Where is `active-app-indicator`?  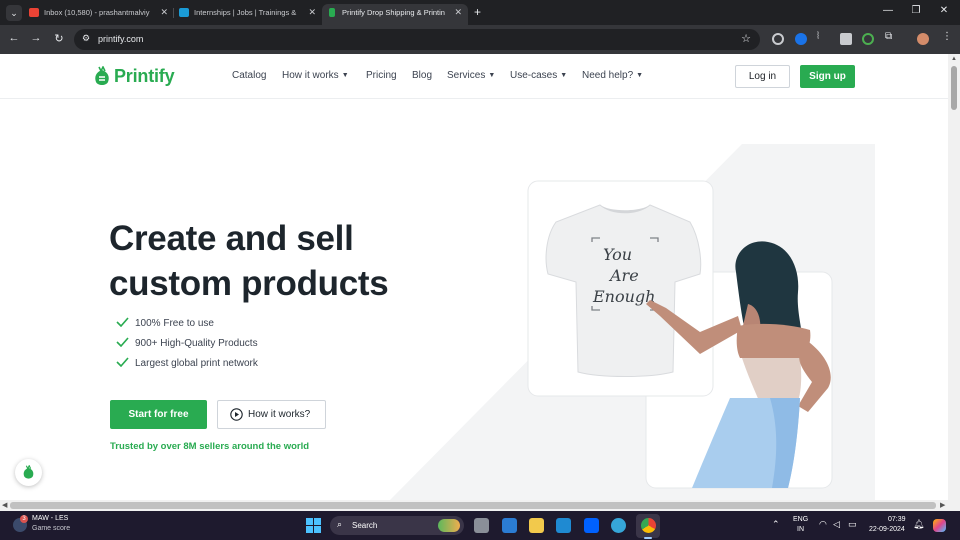
active-app-indicator is located at coordinates (648, 538).